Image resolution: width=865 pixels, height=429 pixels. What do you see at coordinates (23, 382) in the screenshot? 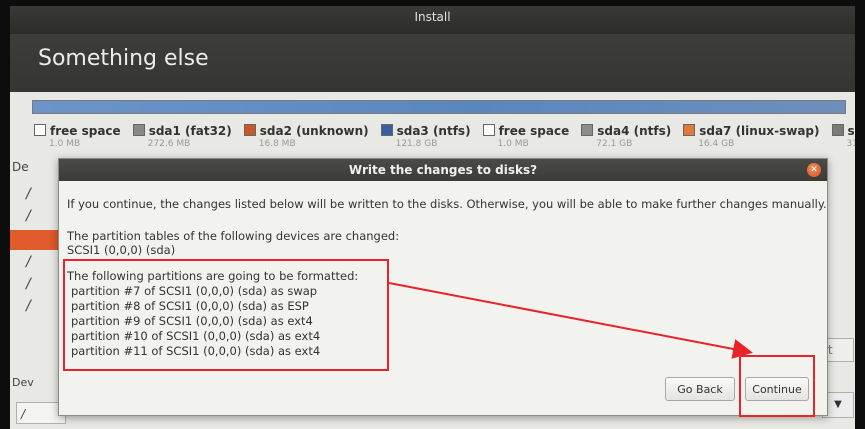
I see `bg-device-label: Dev` at bounding box center [23, 382].